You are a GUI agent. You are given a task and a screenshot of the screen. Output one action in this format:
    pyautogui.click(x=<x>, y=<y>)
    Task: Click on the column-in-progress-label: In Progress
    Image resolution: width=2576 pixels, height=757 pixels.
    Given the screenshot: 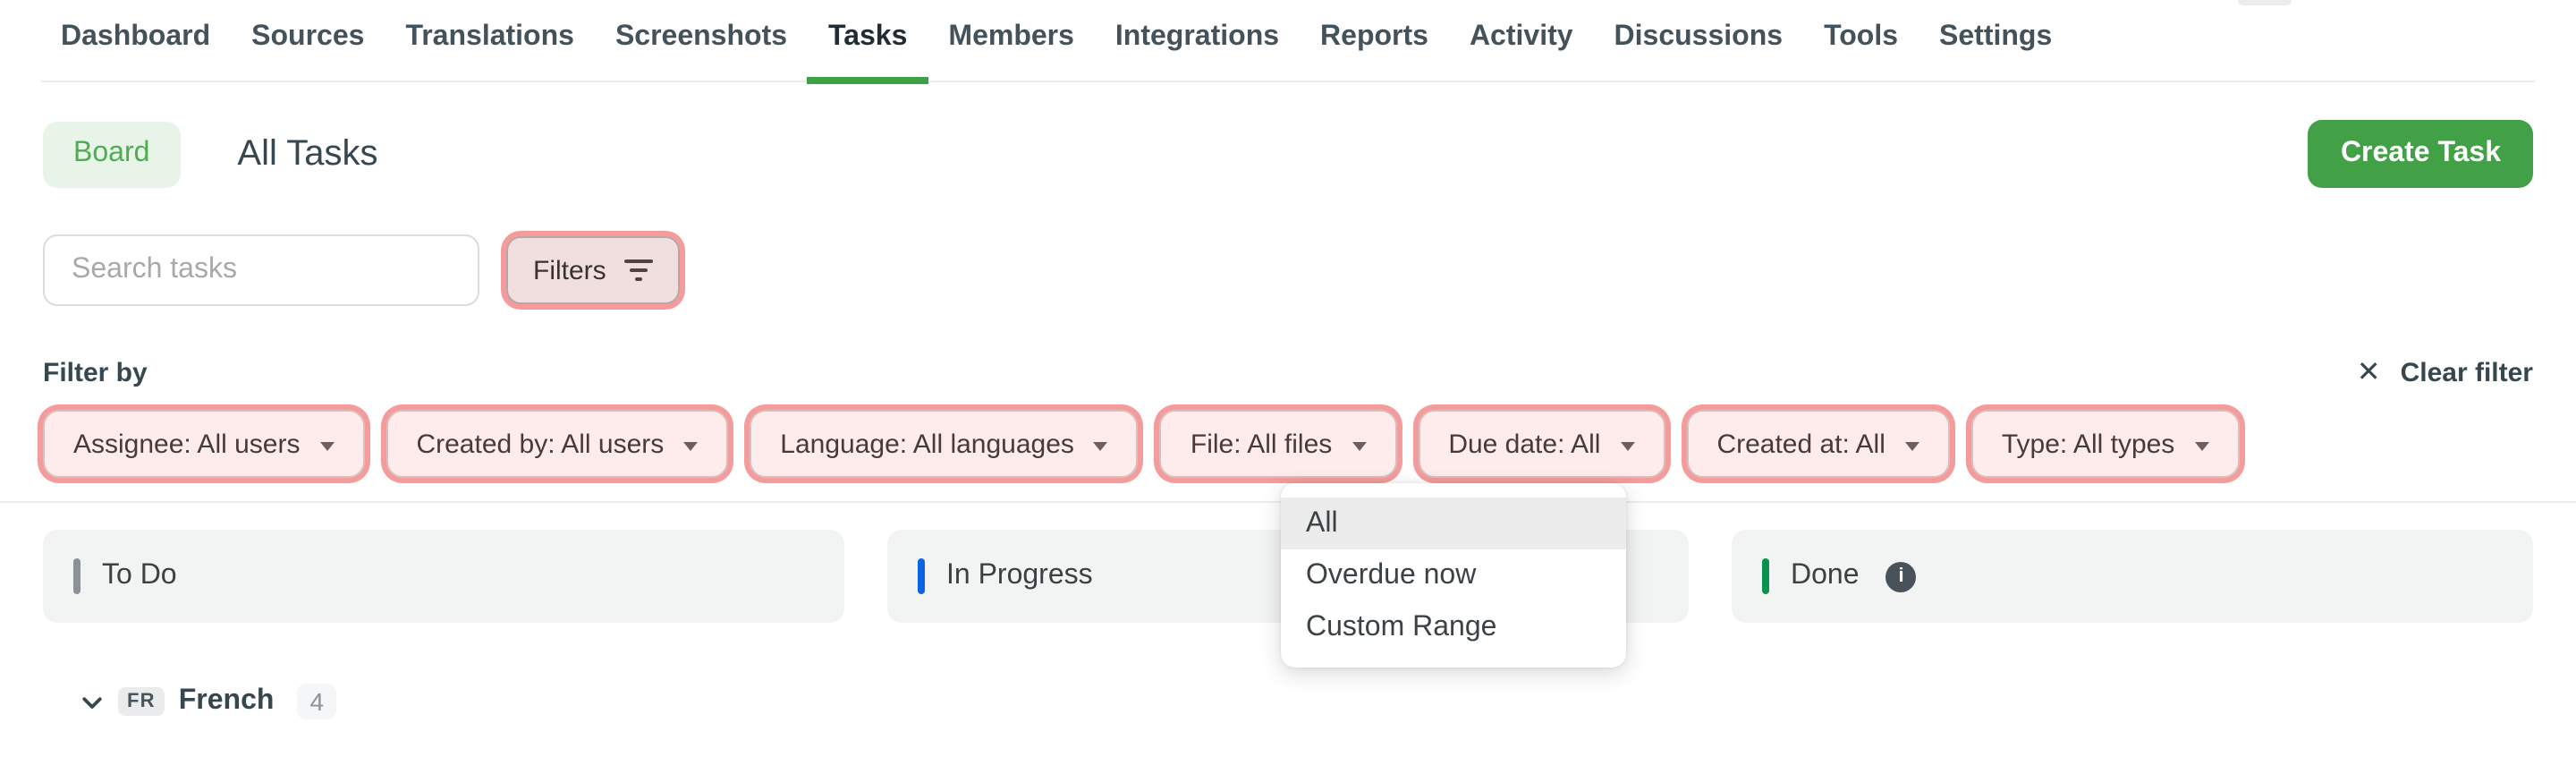 What is the action you would take?
    pyautogui.click(x=1019, y=575)
    